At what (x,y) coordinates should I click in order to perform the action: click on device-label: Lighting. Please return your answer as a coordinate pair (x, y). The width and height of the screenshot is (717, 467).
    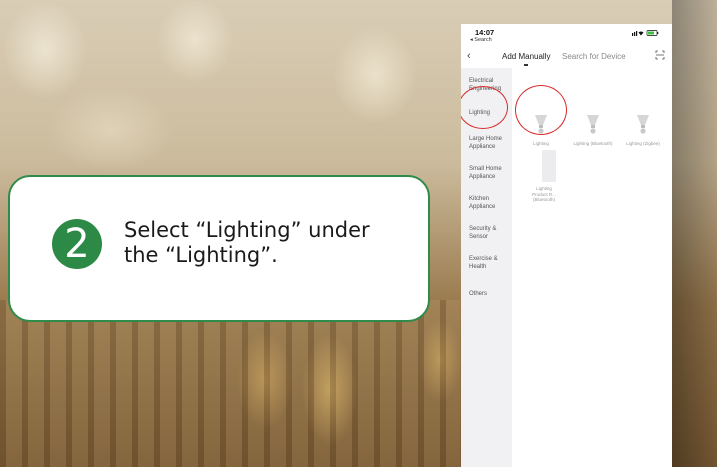
    Looking at the image, I should click on (541, 143).